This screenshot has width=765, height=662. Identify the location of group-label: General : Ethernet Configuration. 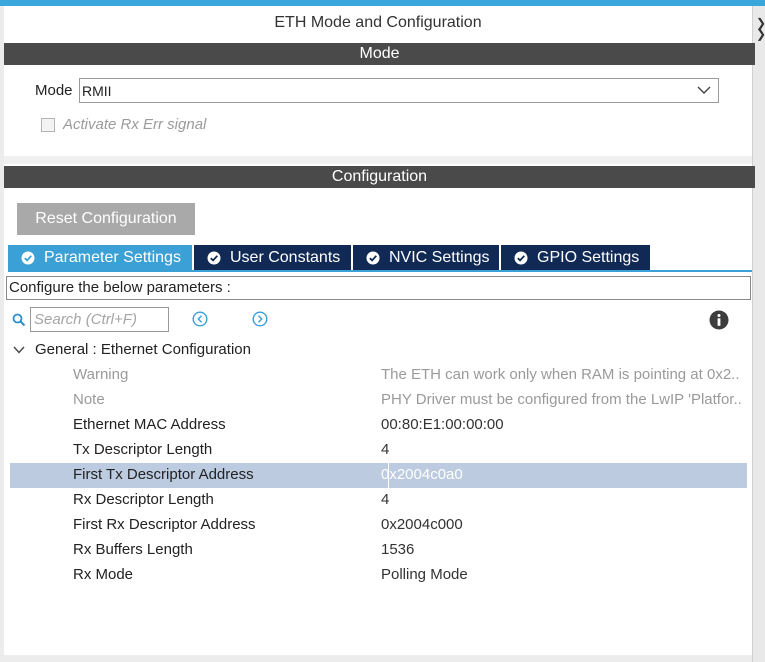
(143, 349).